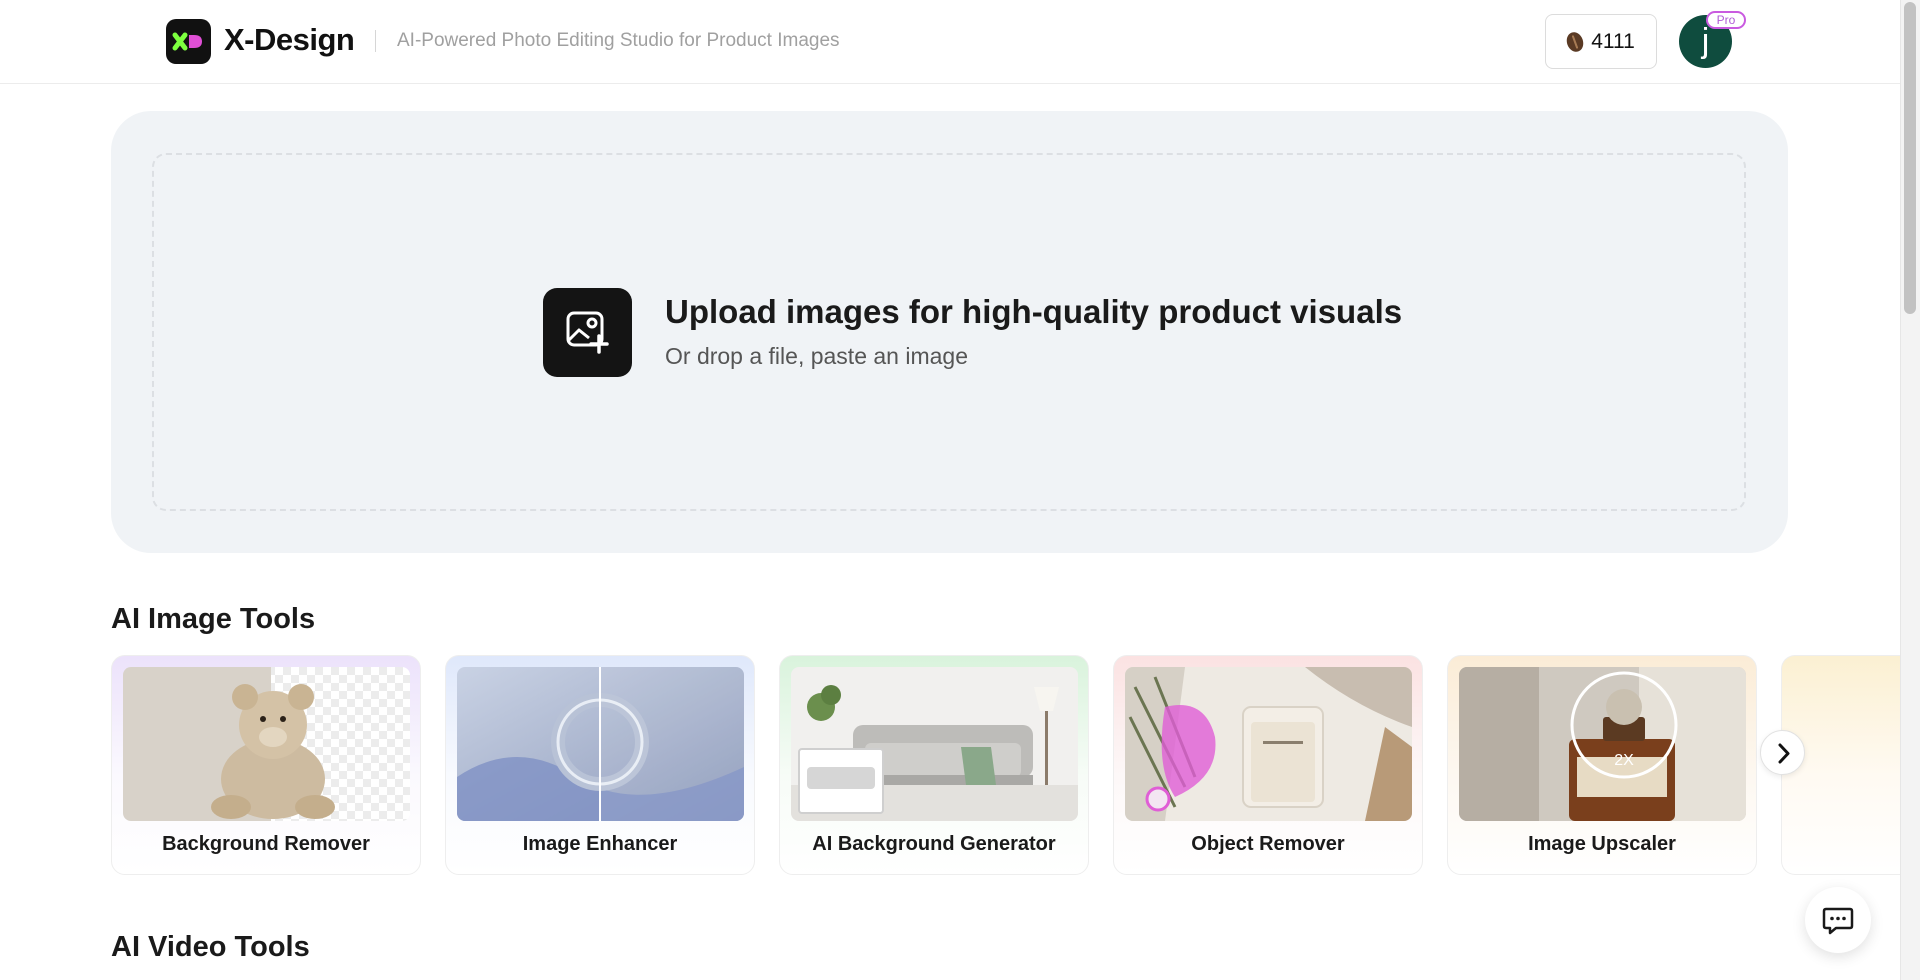 Image resolution: width=1920 pixels, height=980 pixels. What do you see at coordinates (600, 844) in the screenshot?
I see `tool-label: Image Enhancer` at bounding box center [600, 844].